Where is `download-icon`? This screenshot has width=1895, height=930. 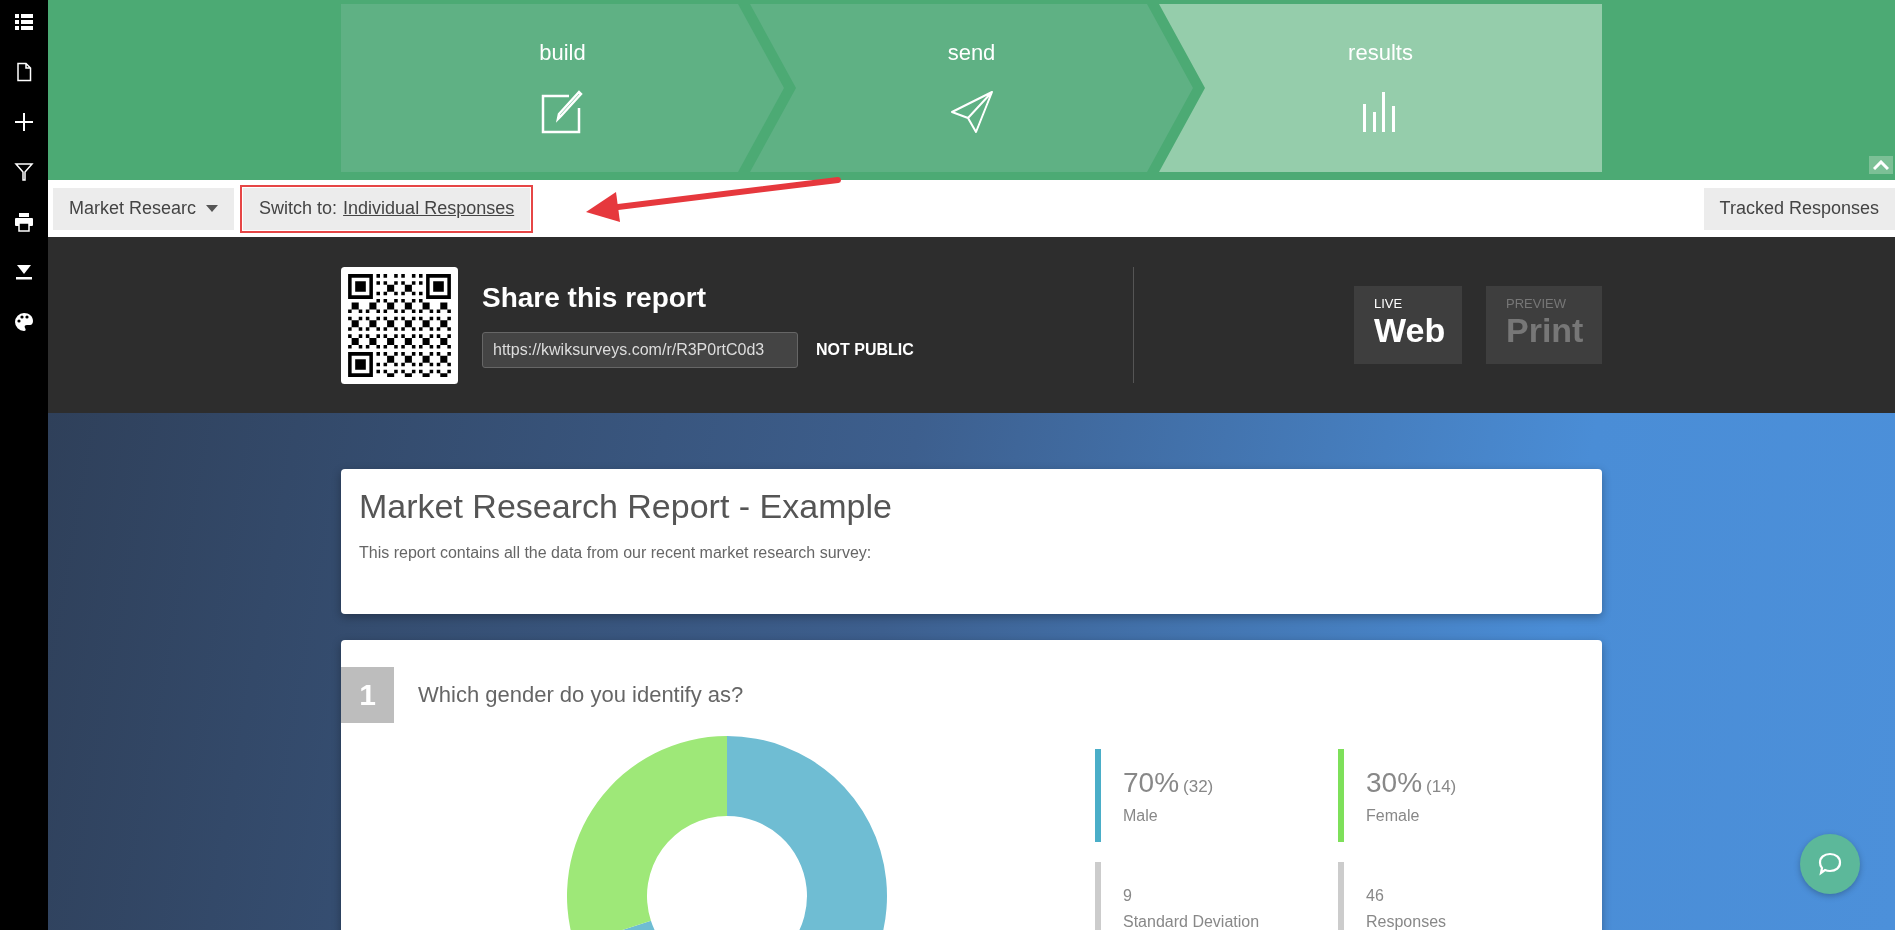
download-icon is located at coordinates (24, 272).